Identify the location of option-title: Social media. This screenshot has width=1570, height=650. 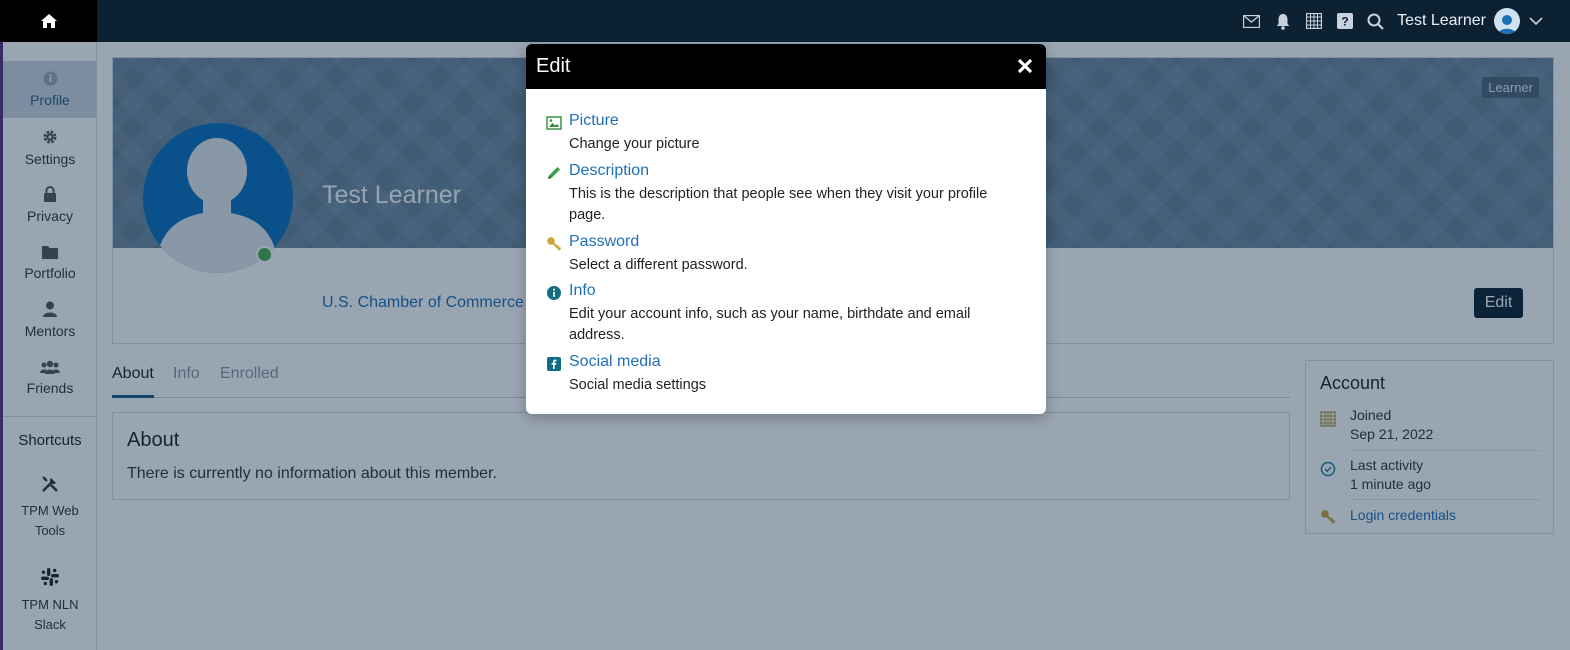
(615, 362).